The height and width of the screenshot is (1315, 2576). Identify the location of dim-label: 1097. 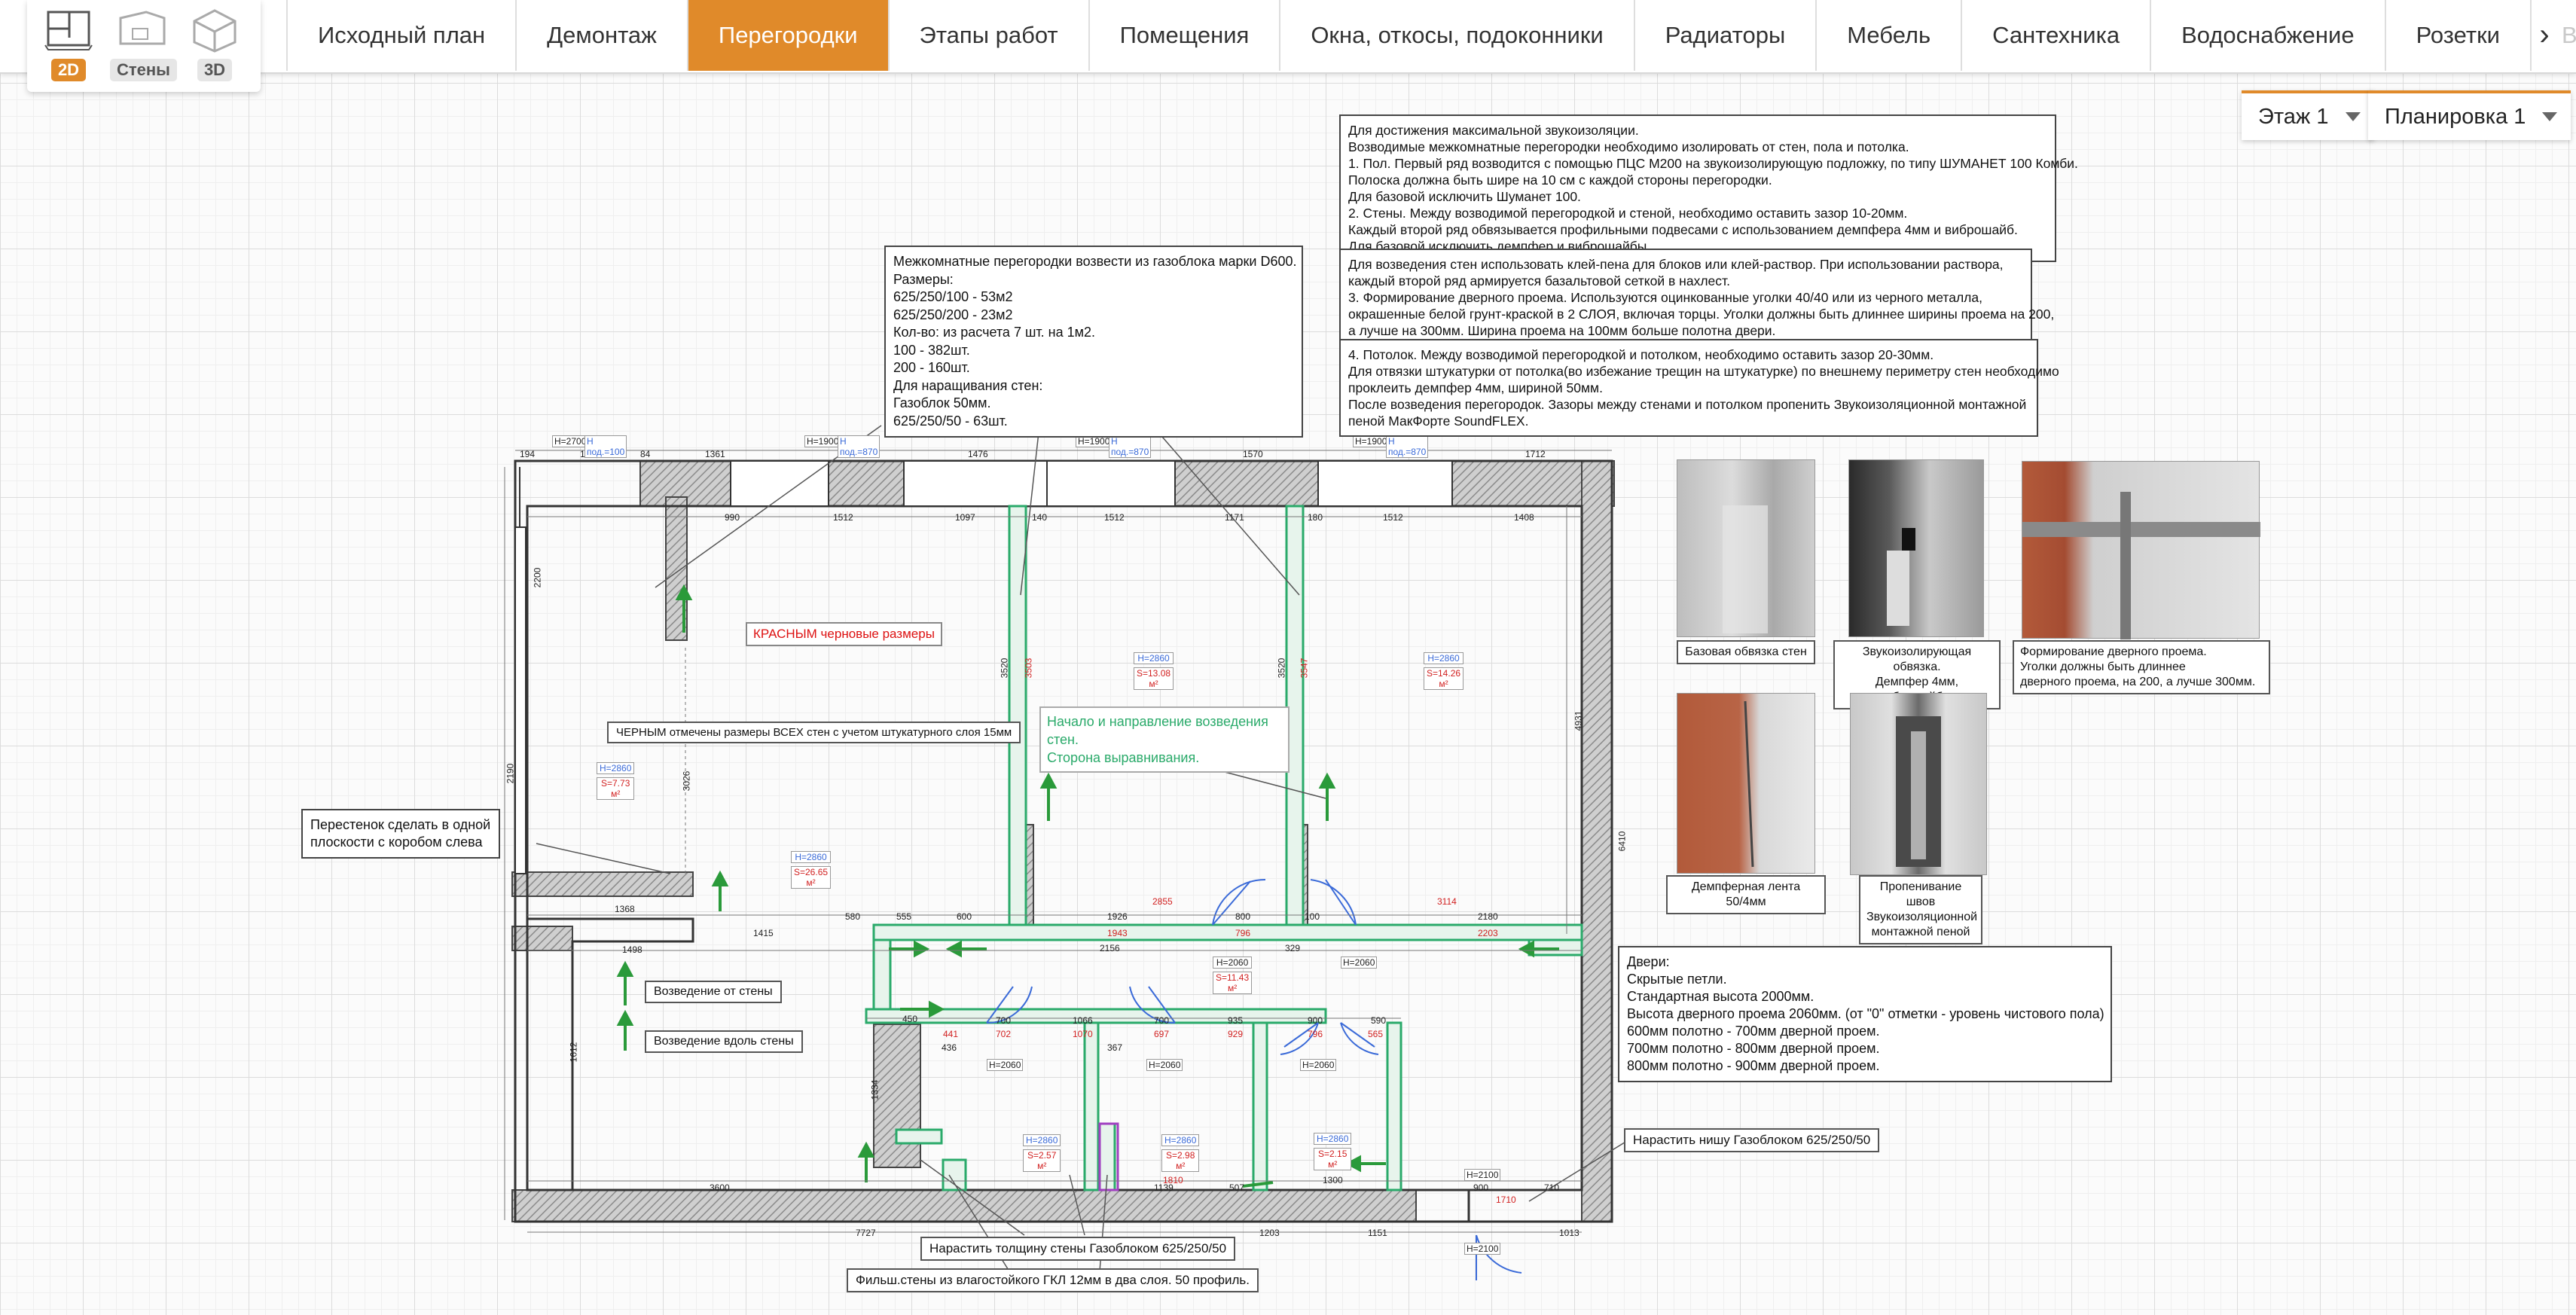
(965, 517).